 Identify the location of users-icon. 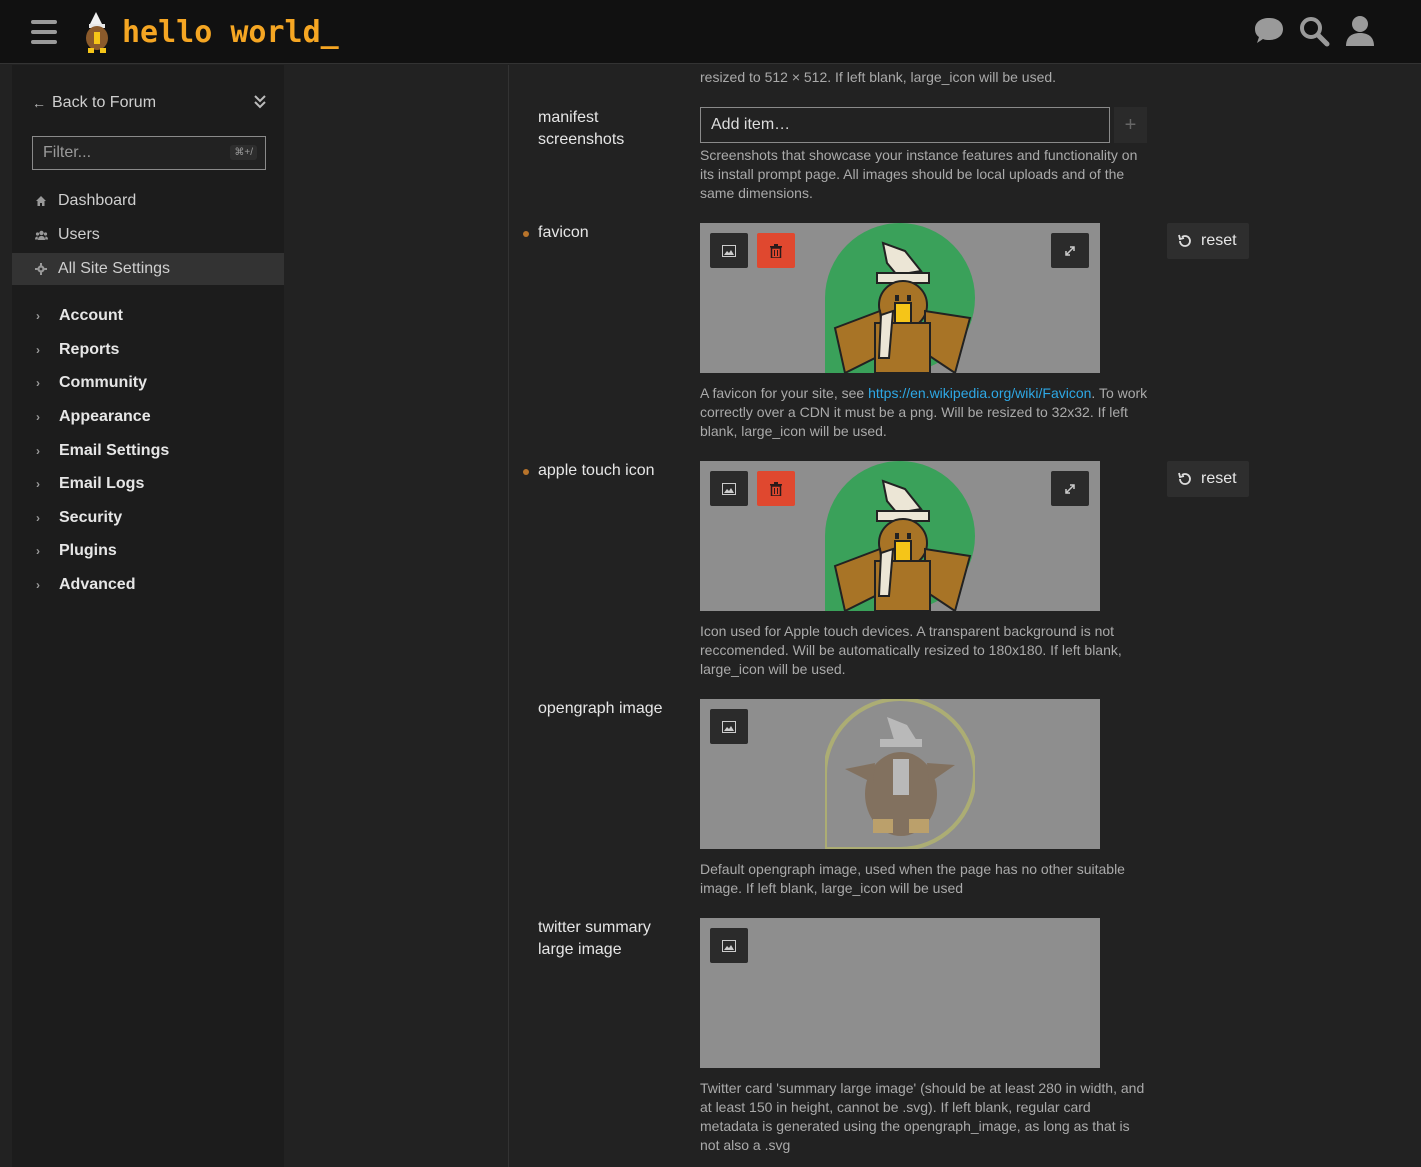
(41, 235).